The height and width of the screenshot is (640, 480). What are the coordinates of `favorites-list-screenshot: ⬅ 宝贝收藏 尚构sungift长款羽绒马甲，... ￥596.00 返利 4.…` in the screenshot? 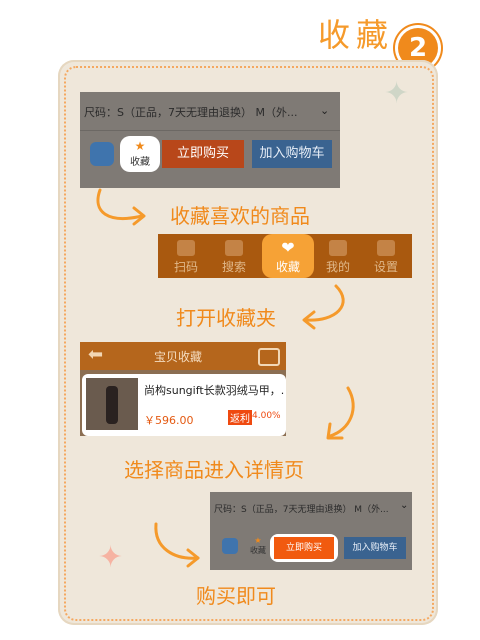 It's located at (183, 389).